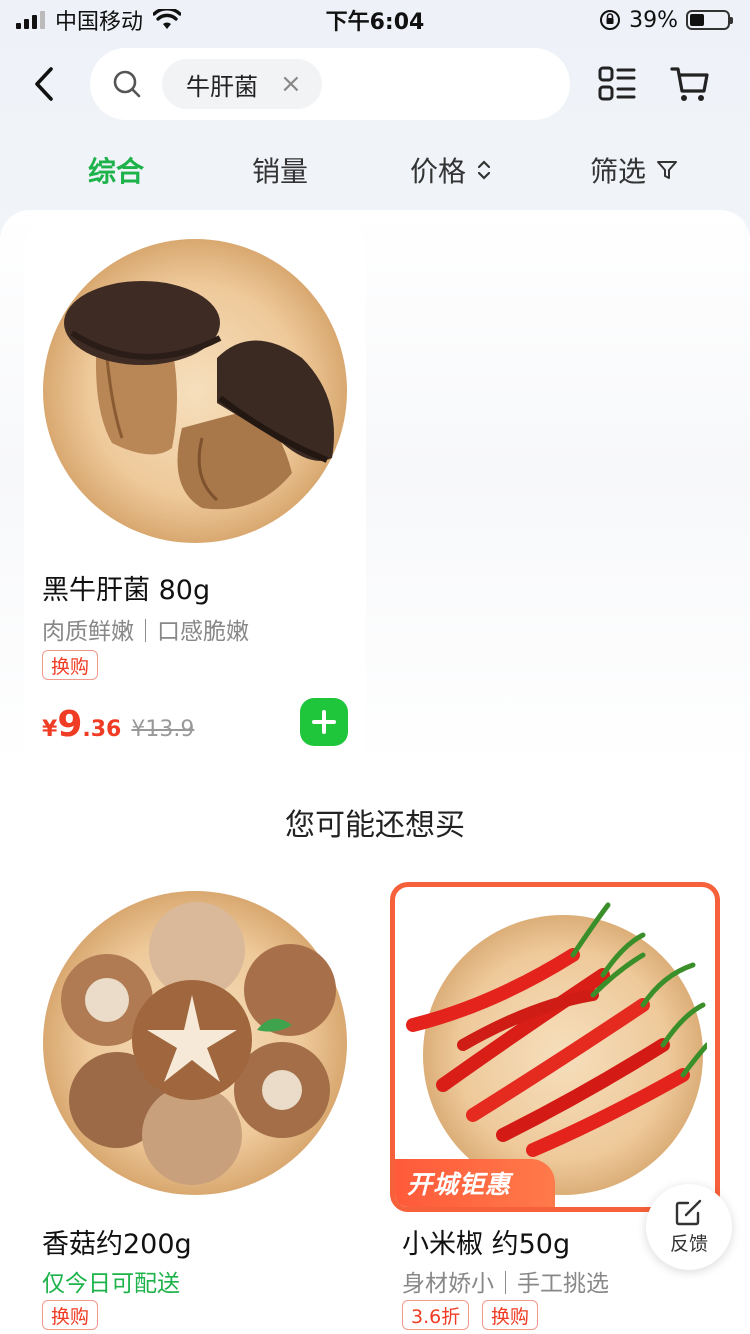 The width and height of the screenshot is (750, 1334). I want to click on clear-search-icon: ×, so click(291, 84).